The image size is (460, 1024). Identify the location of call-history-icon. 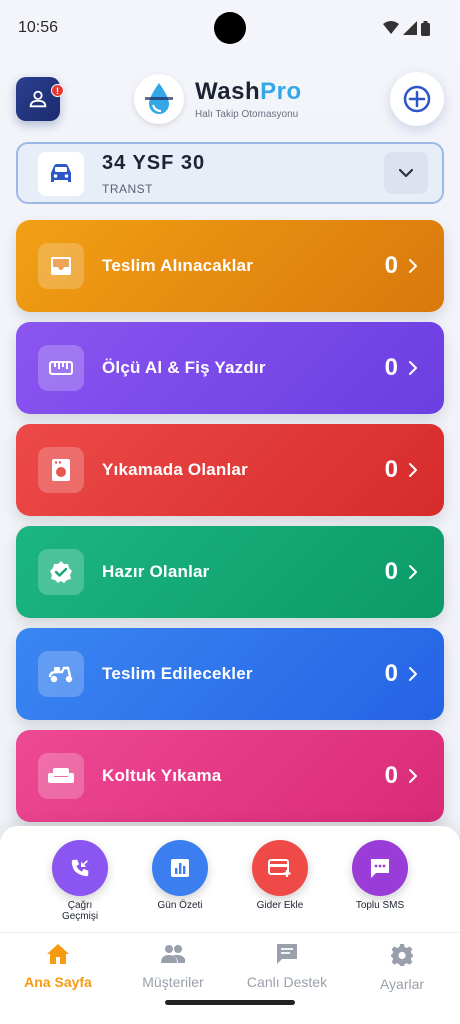
(80, 868).